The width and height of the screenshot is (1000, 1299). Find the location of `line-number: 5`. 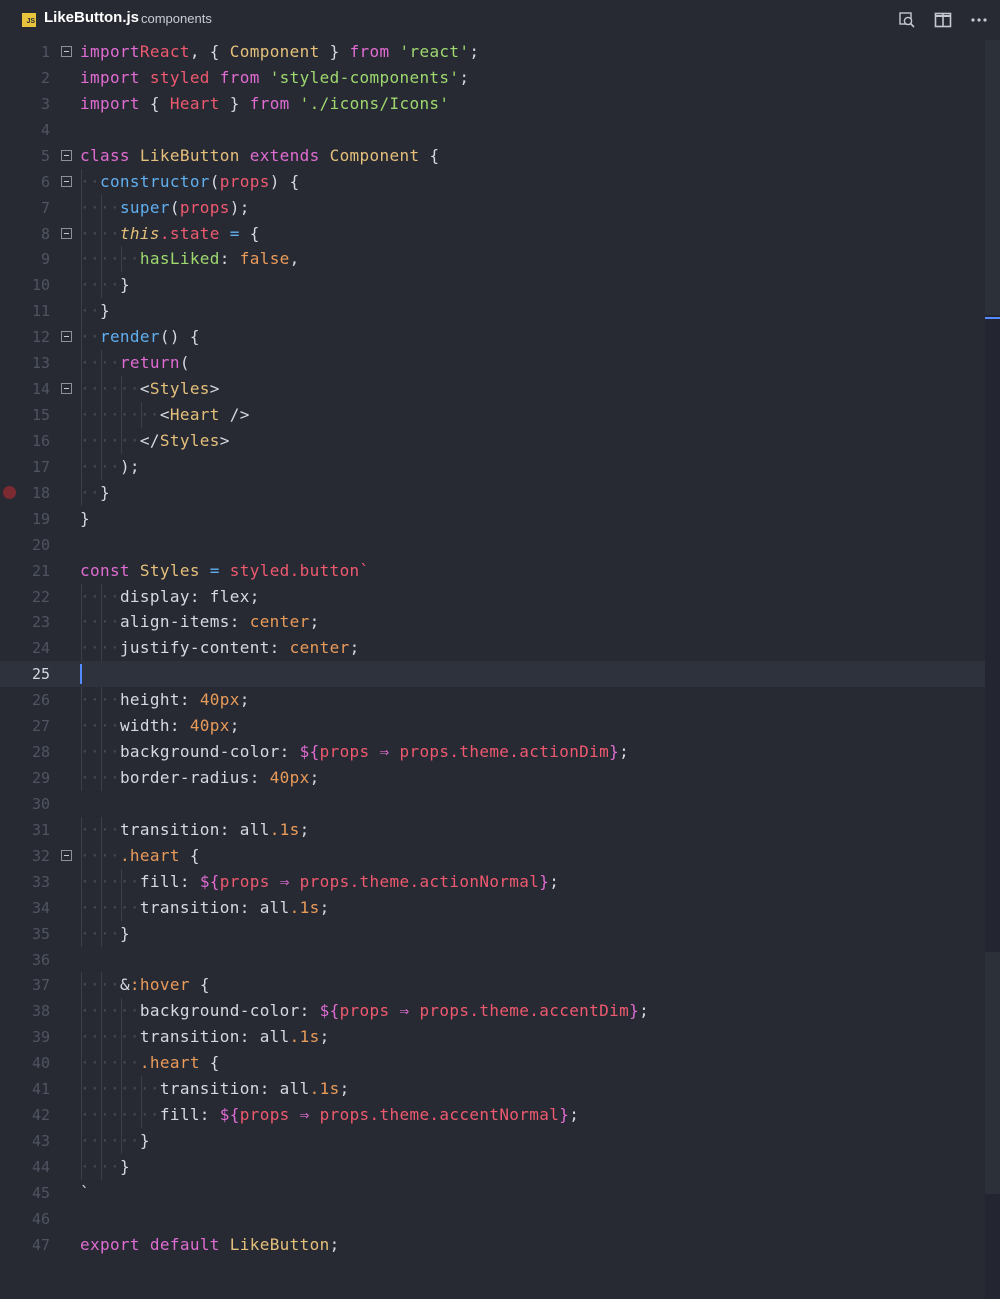

line-number: 5 is located at coordinates (25, 156).